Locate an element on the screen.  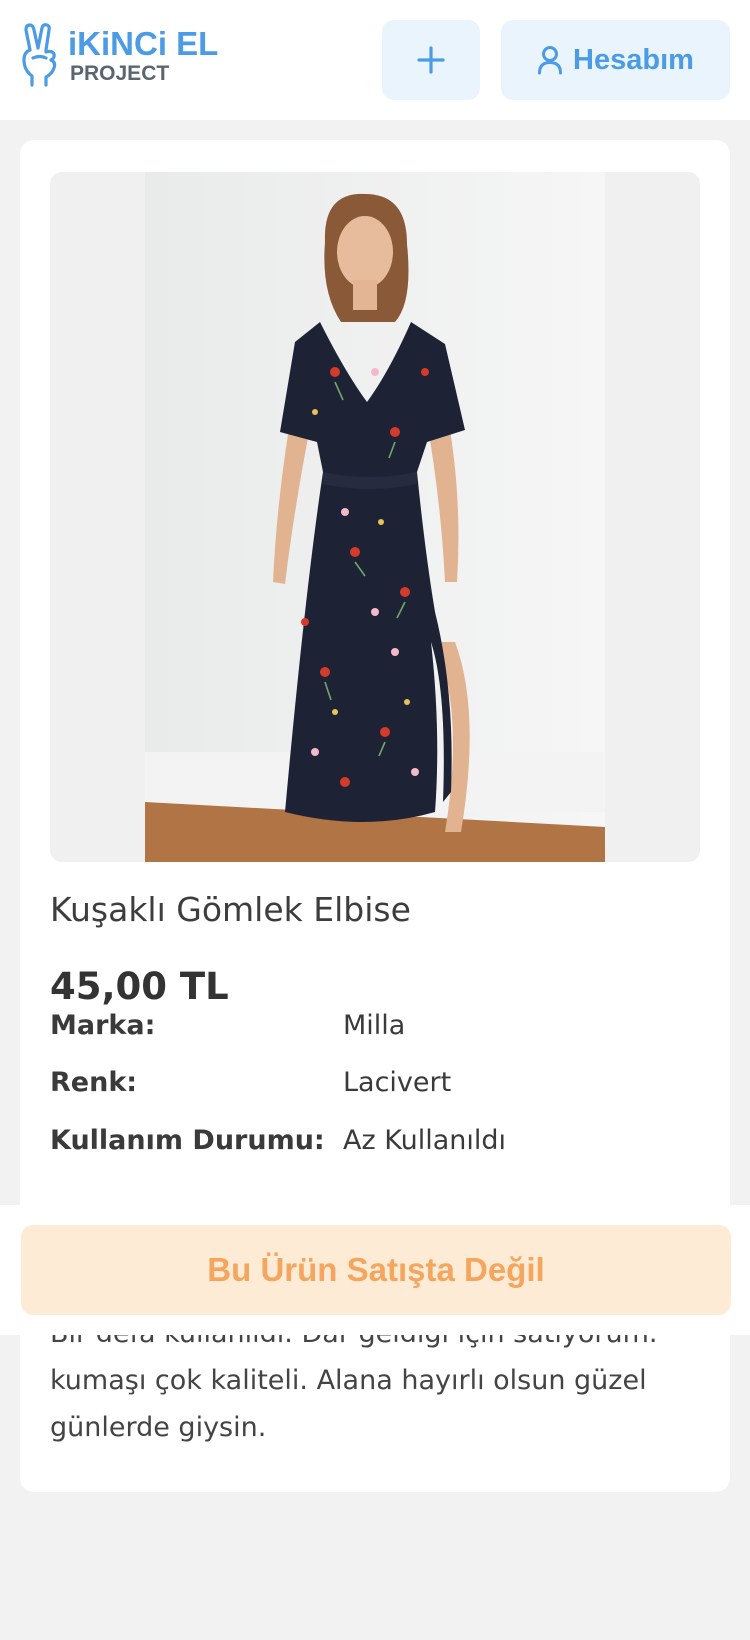
add-listing-button is located at coordinates (431, 60).